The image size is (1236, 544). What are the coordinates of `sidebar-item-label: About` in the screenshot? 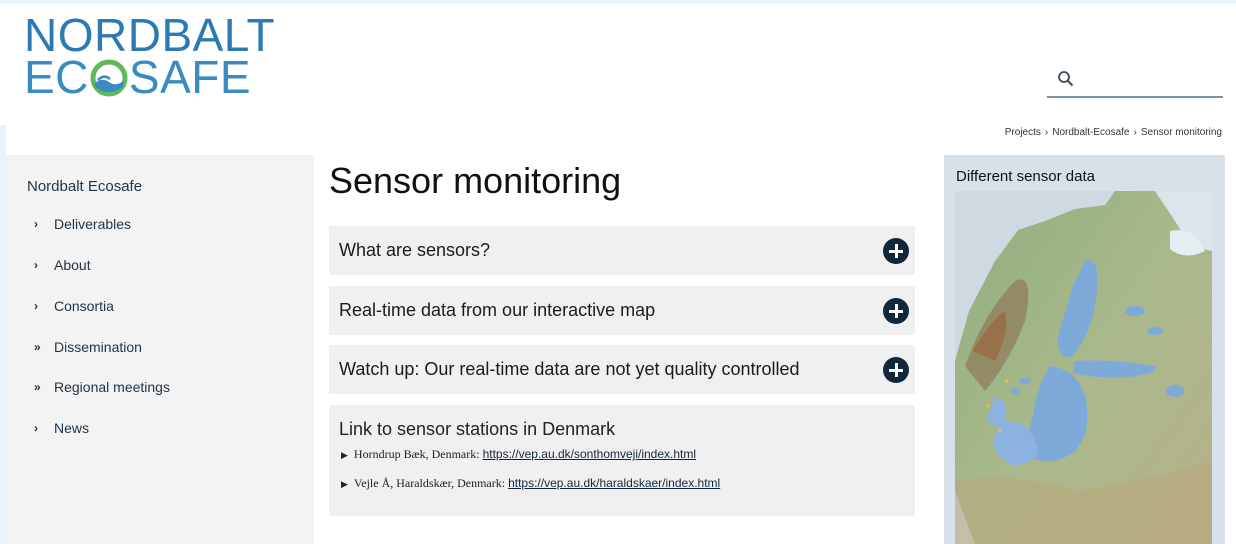 It's located at (72, 265).